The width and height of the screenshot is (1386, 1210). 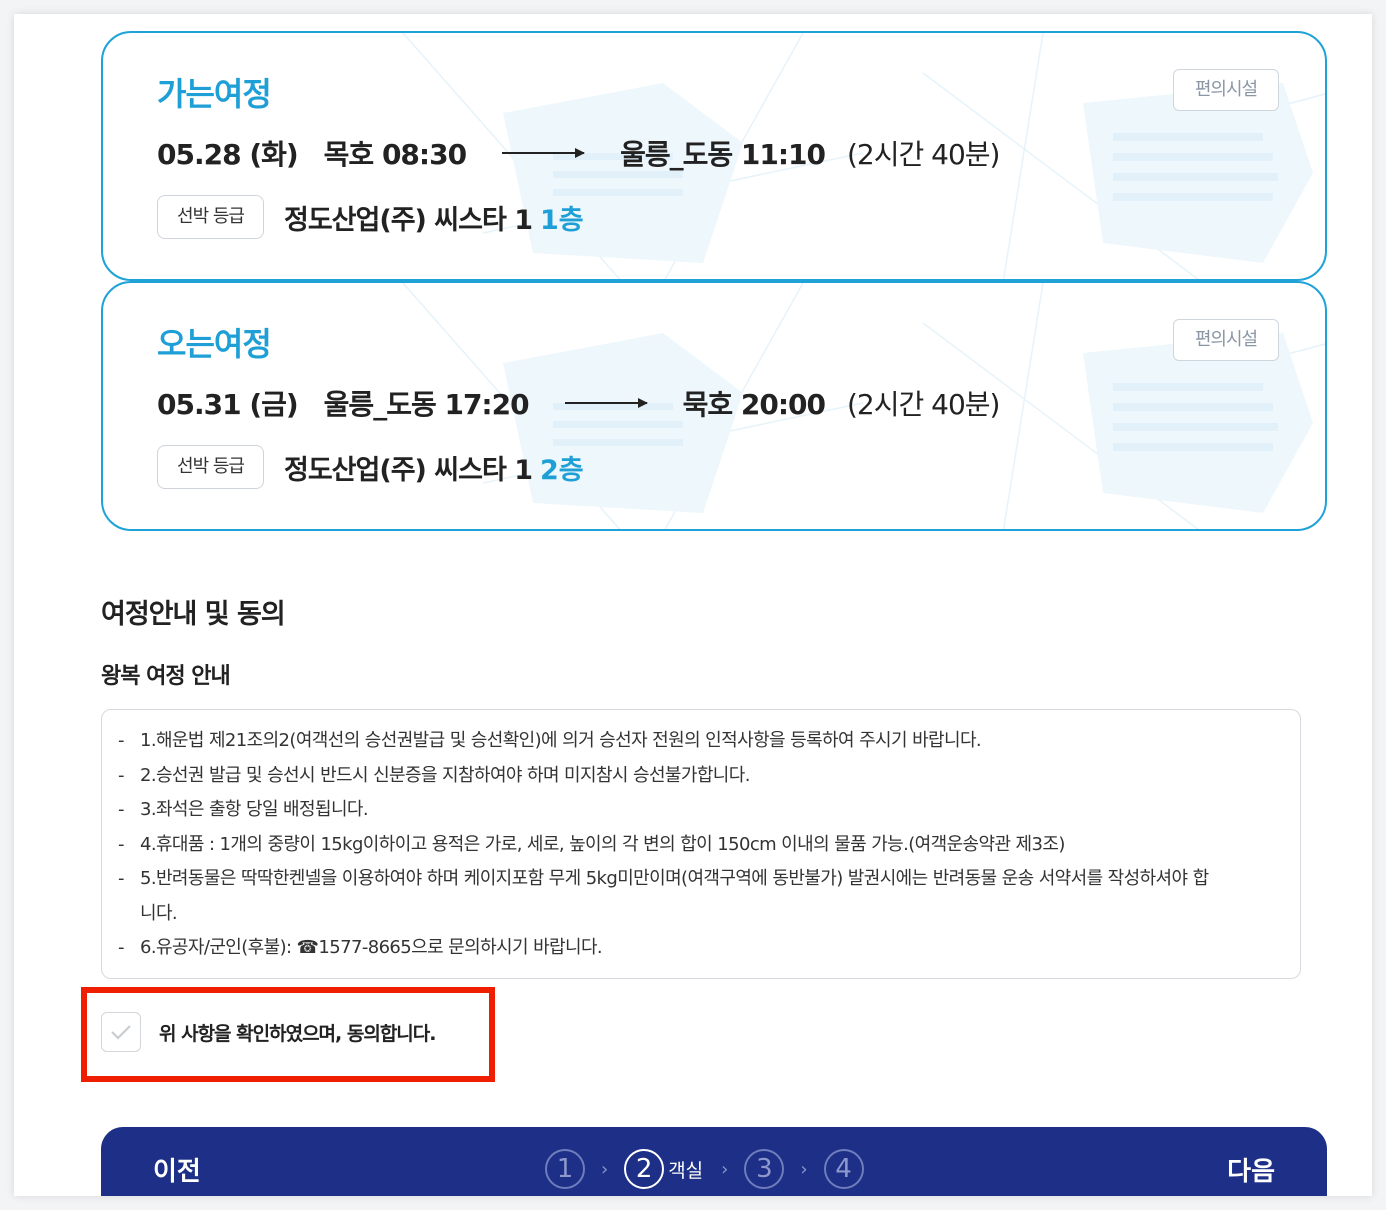 What do you see at coordinates (166, 676) in the screenshot?
I see `sub-title: 왕복 여정 안내` at bounding box center [166, 676].